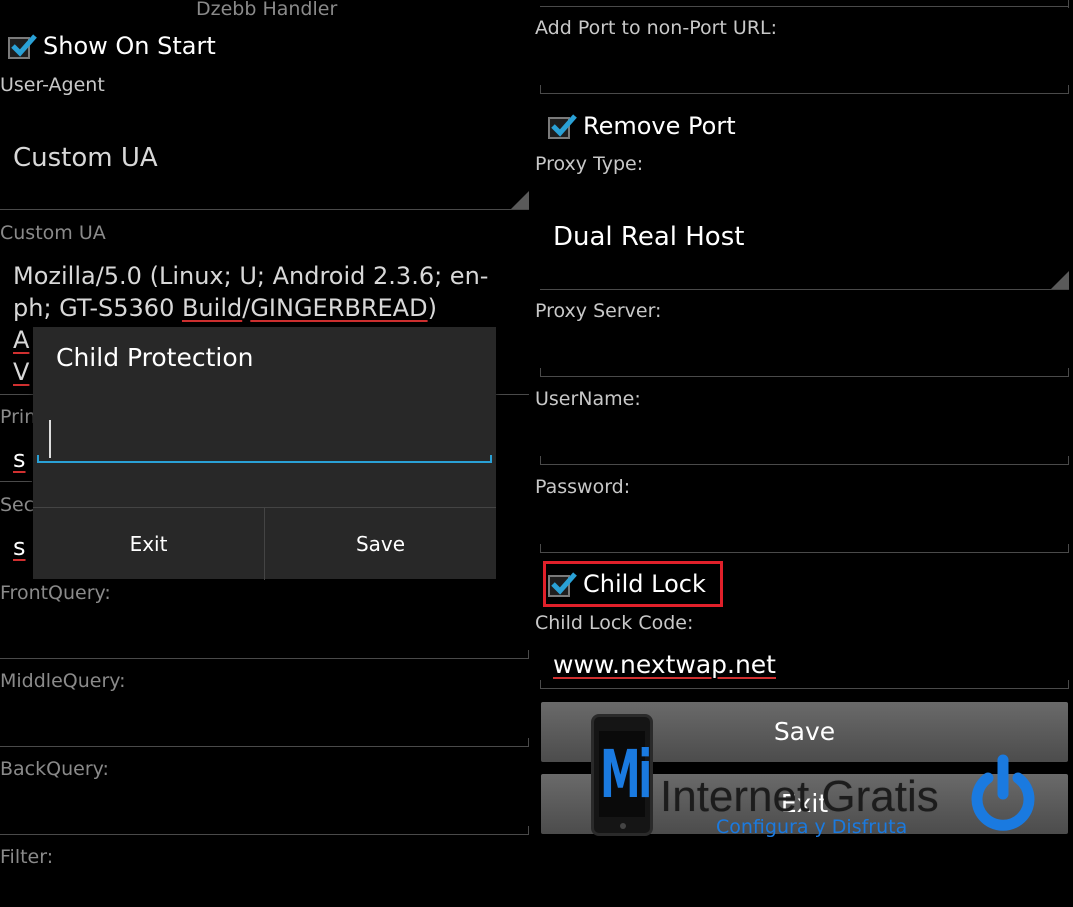 Image resolution: width=1073 pixels, height=907 pixels. What do you see at coordinates (804, 70) in the screenshot?
I see `add-port-input` at bounding box center [804, 70].